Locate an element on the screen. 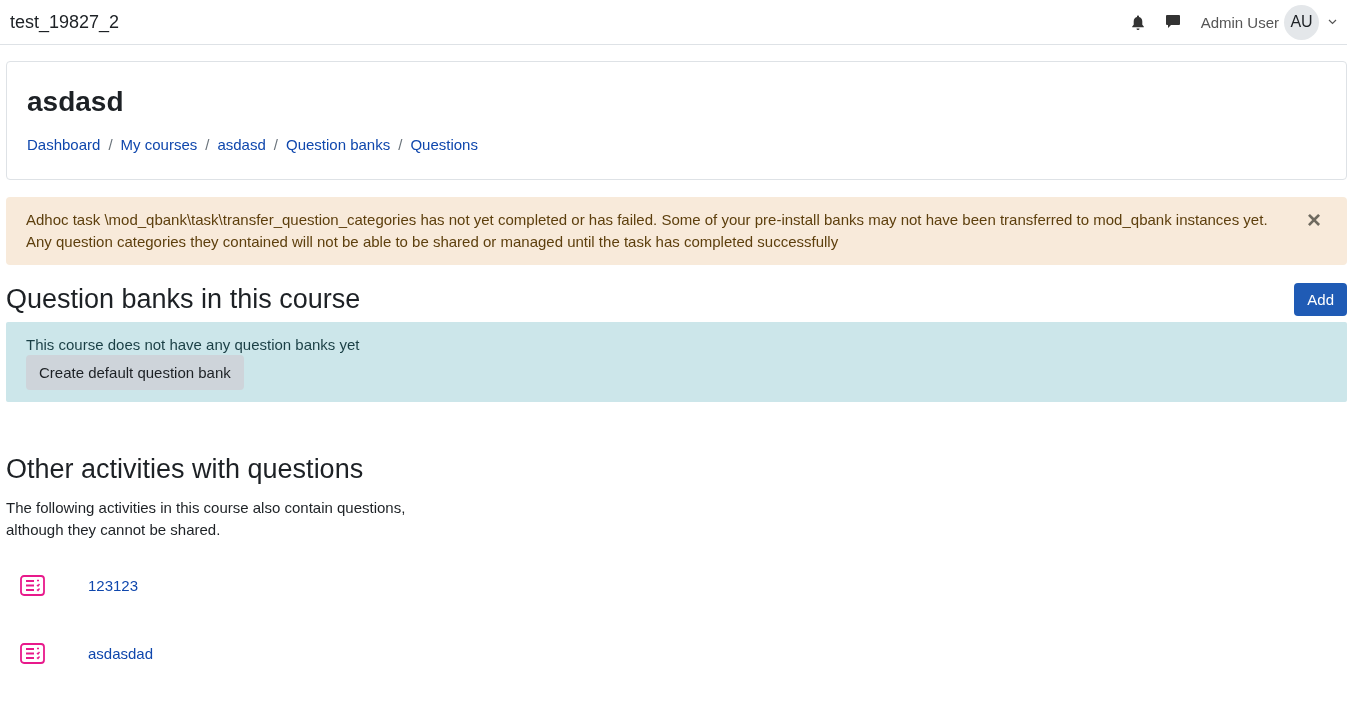 The image size is (1347, 707). user-avatar: AU is located at coordinates (1301, 22).